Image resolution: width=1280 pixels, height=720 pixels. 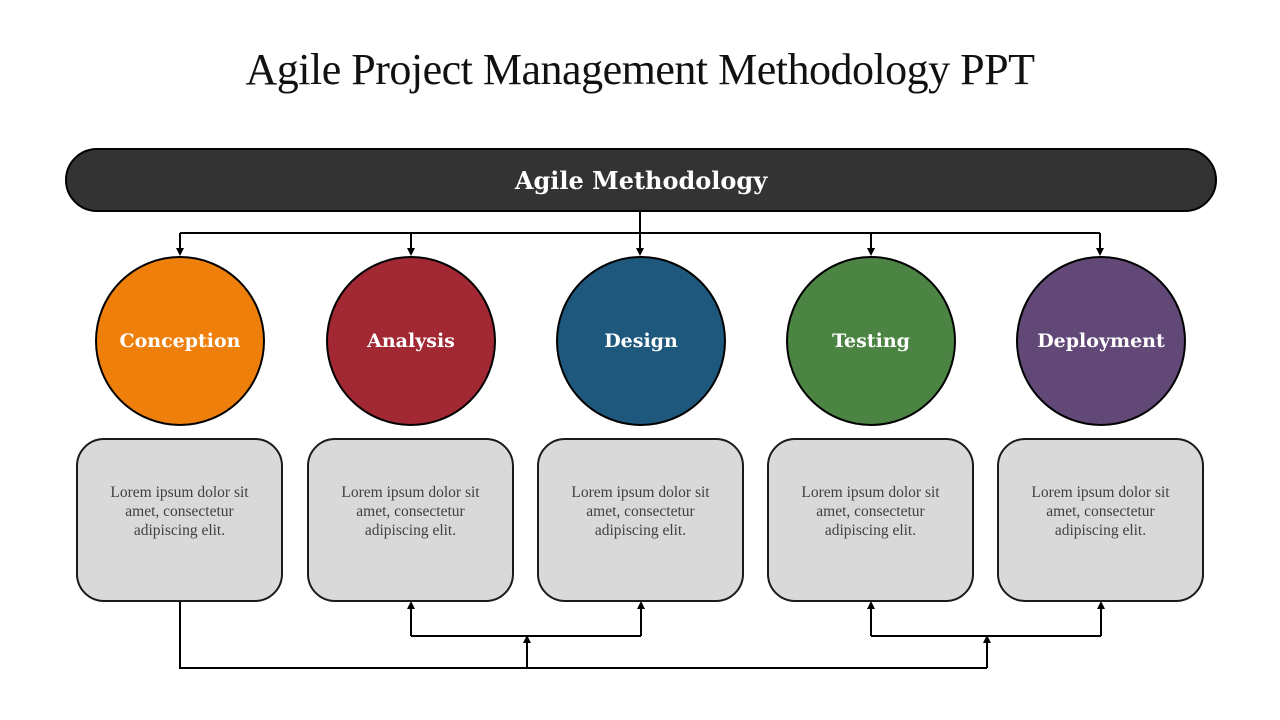 I want to click on phase-circle-conception: Conception, so click(x=180, y=341).